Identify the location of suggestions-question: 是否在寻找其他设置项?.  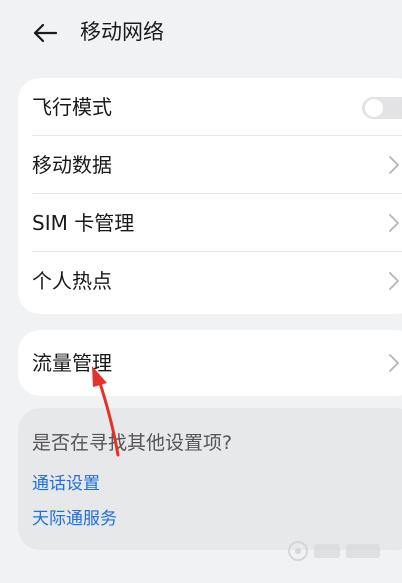
(132, 443).